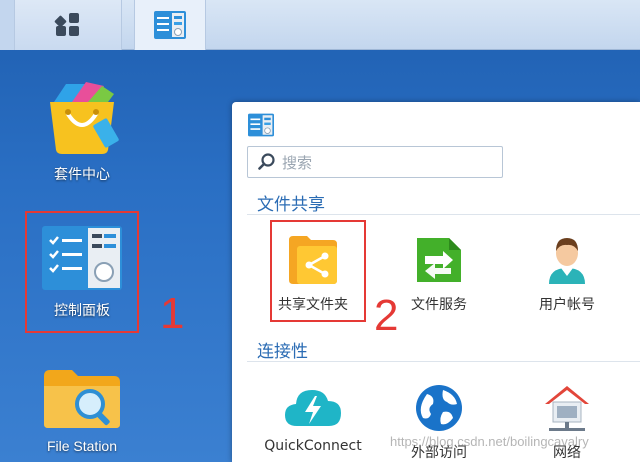 This screenshot has height=462, width=640. I want to click on taskbar, so click(320, 25).